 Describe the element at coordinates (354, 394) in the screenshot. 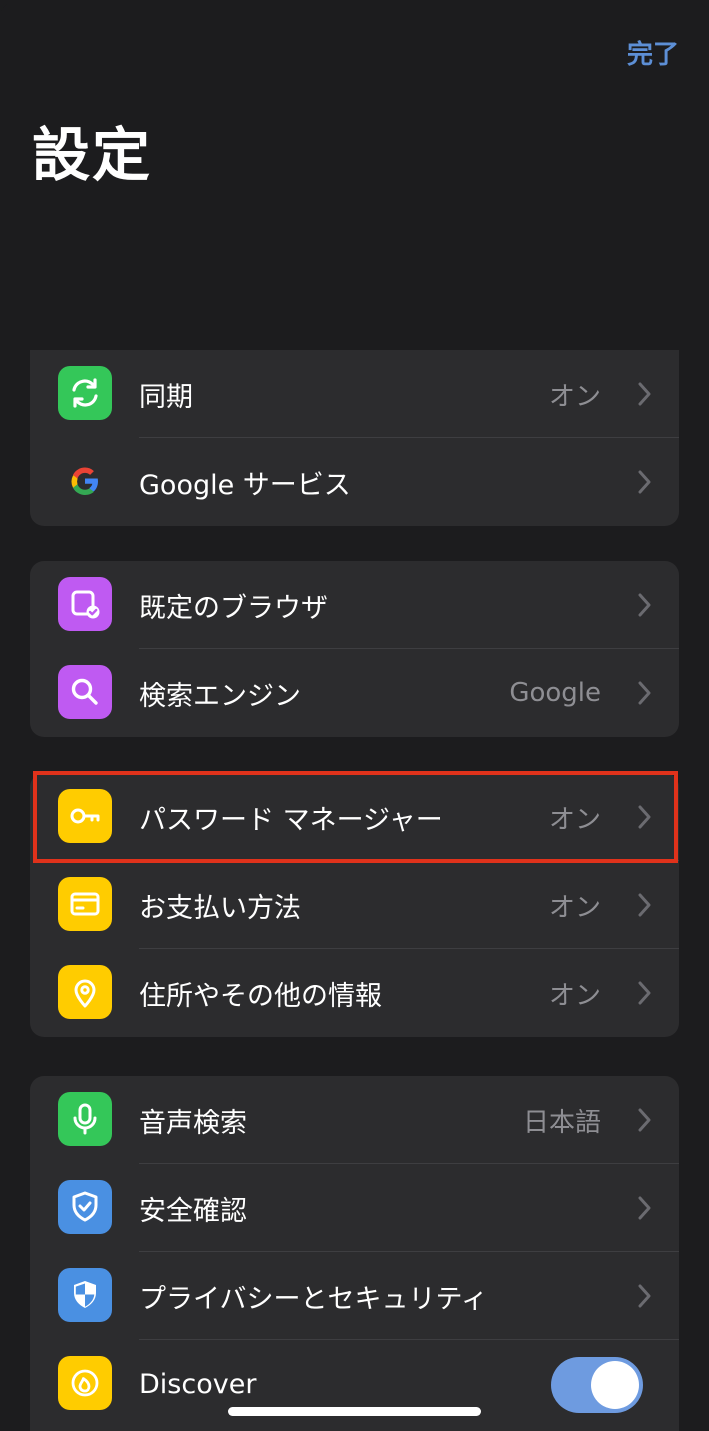

I see `sync-row: 同期 オン` at that location.